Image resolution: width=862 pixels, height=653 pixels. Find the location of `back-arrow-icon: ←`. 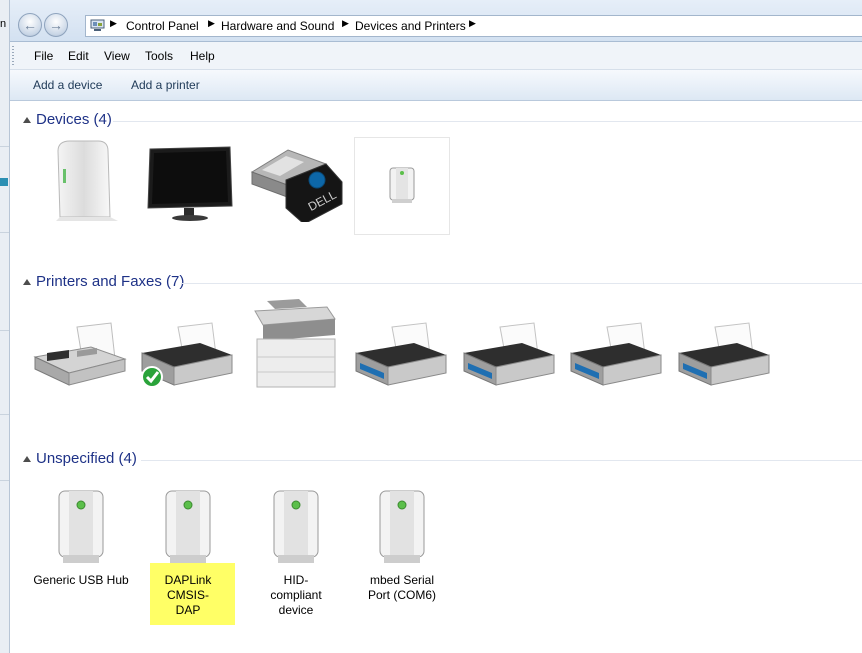

back-arrow-icon: ← is located at coordinates (30, 25).